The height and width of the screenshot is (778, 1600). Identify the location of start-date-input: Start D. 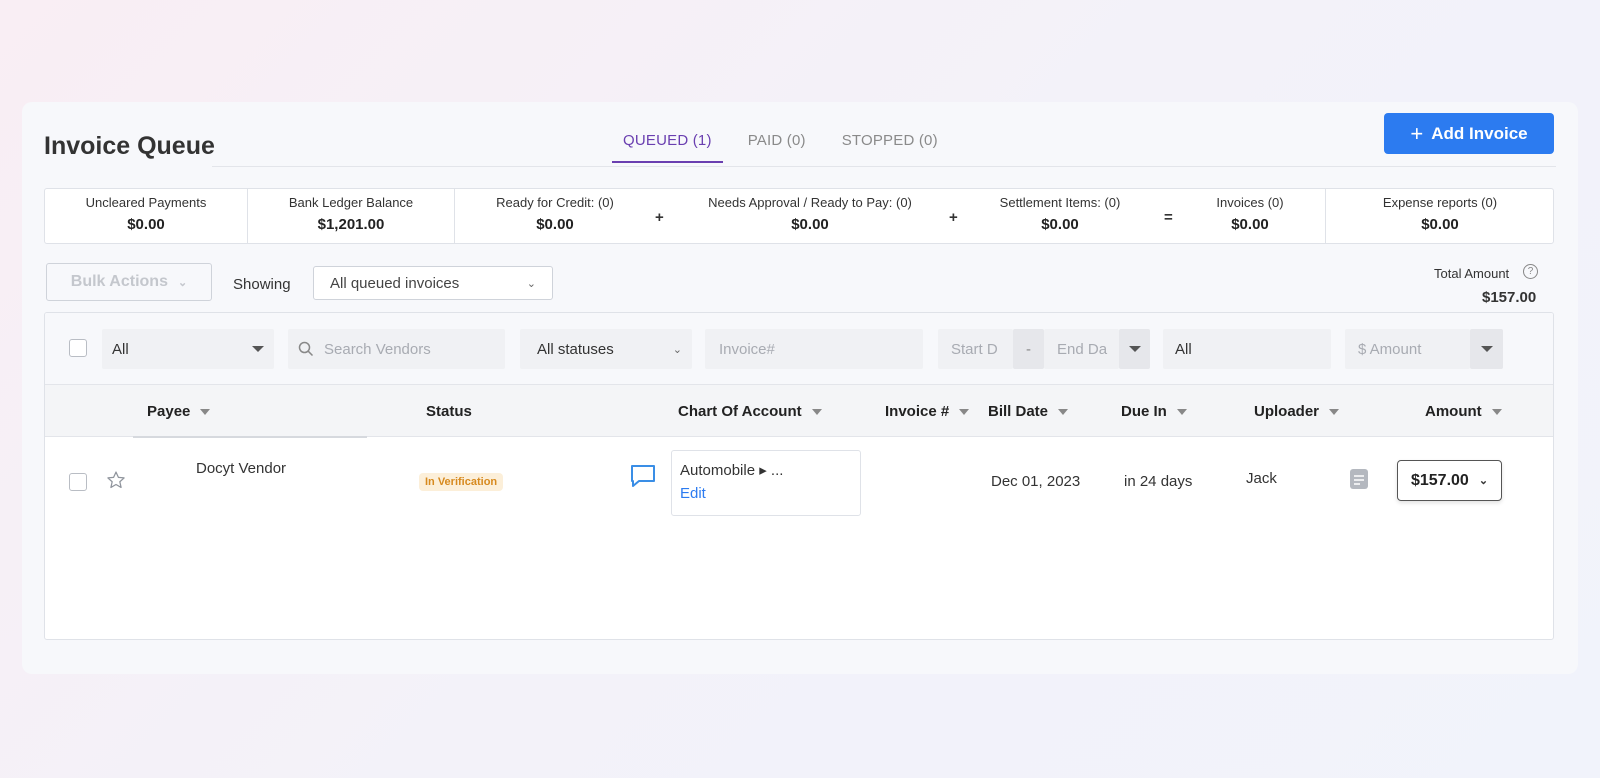
(975, 349).